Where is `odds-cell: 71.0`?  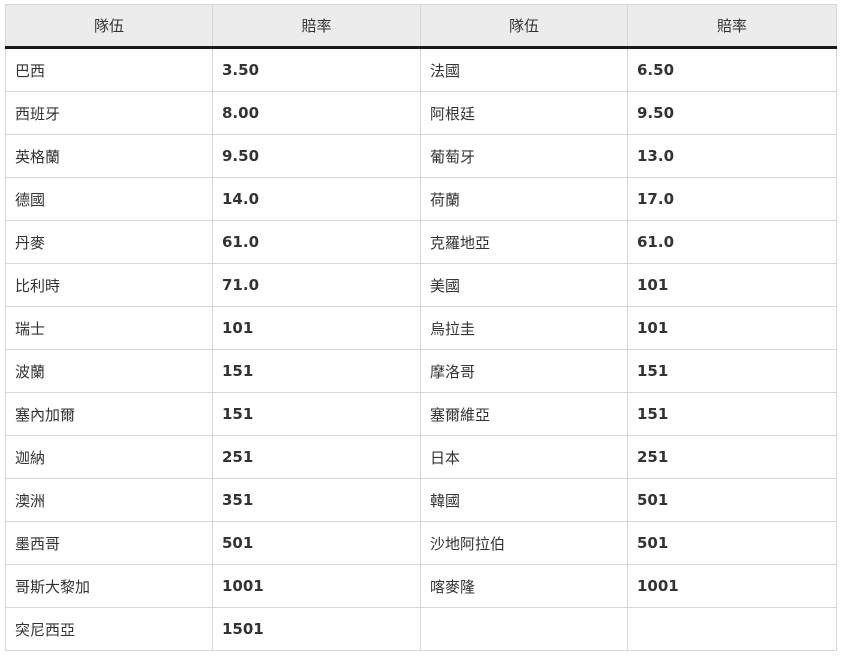 odds-cell: 71.0 is located at coordinates (316, 285).